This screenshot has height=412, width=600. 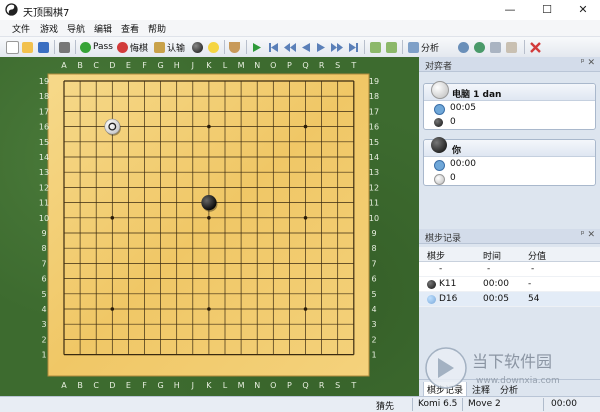 I want to click on bowl-icon, so click(x=234, y=47).